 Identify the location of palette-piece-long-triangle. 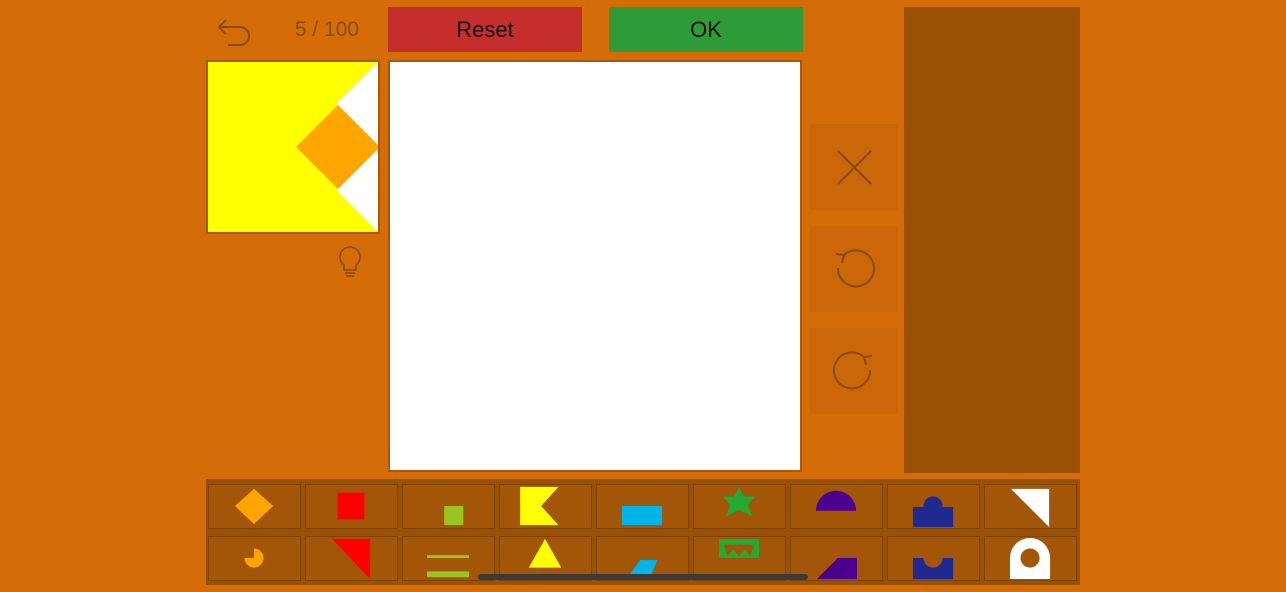
(351, 558).